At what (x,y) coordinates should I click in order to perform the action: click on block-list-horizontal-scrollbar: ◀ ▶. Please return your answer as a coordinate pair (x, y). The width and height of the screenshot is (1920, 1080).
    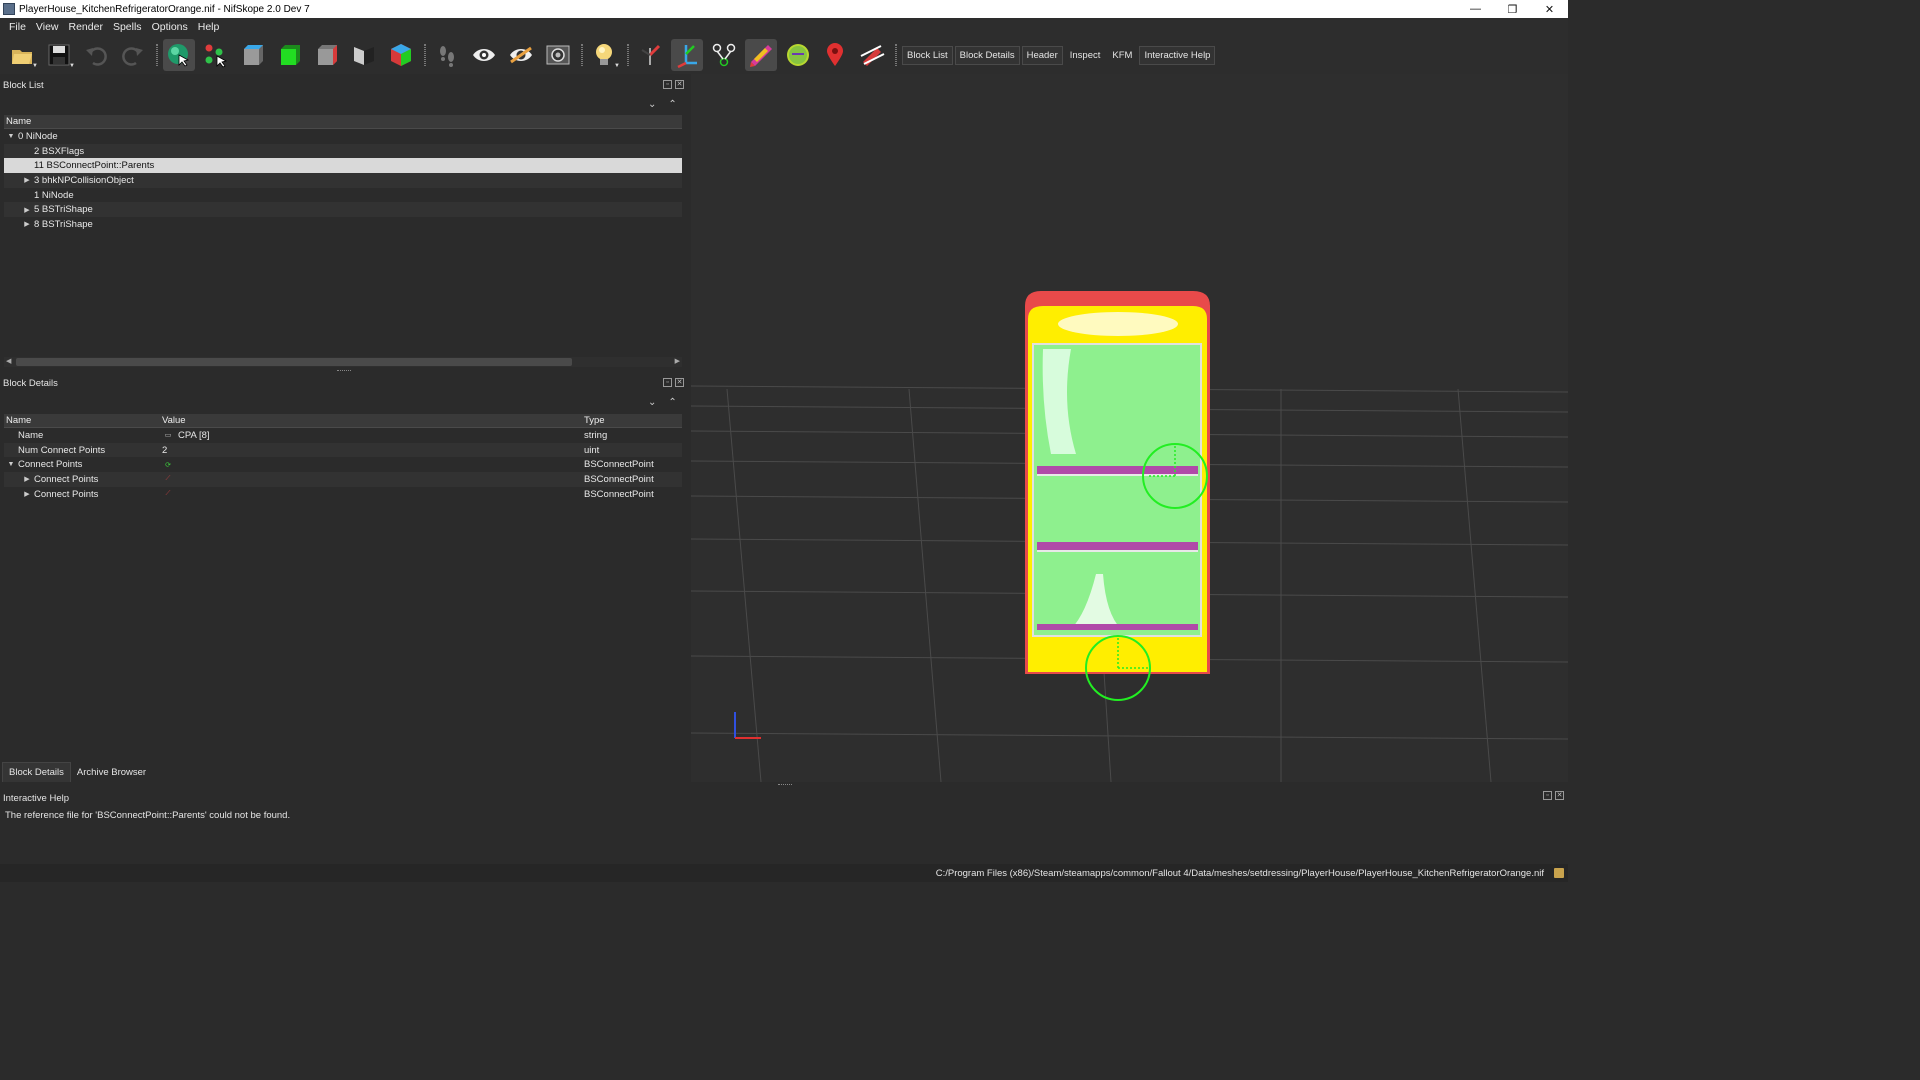
    Looking at the image, I should click on (343, 362).